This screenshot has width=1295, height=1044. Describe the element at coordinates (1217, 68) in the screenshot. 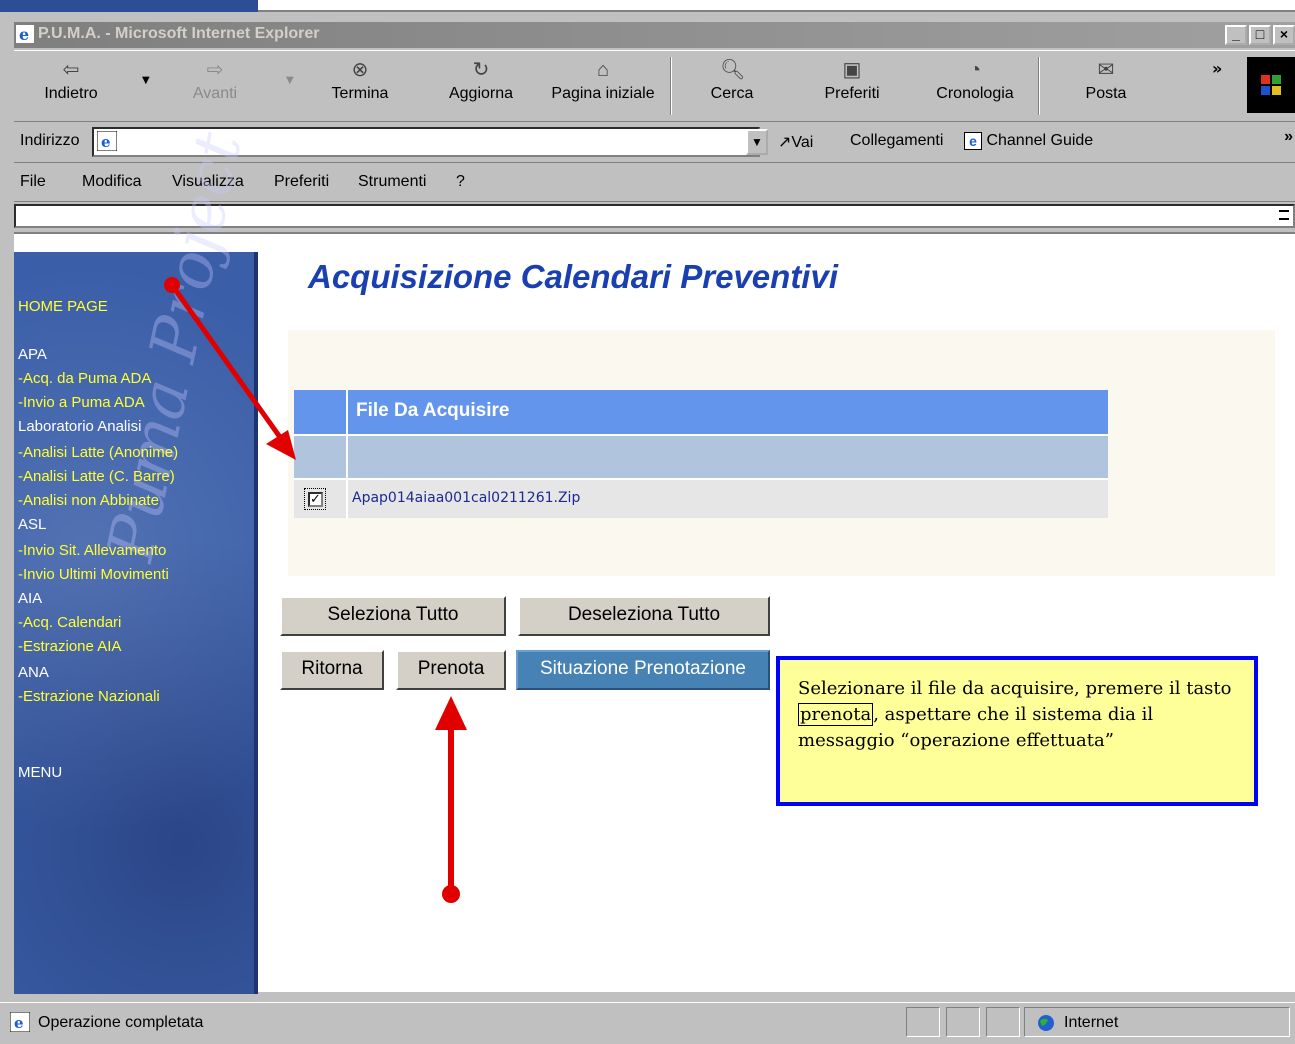

I see `toolbar-chevron-icon: »` at that location.